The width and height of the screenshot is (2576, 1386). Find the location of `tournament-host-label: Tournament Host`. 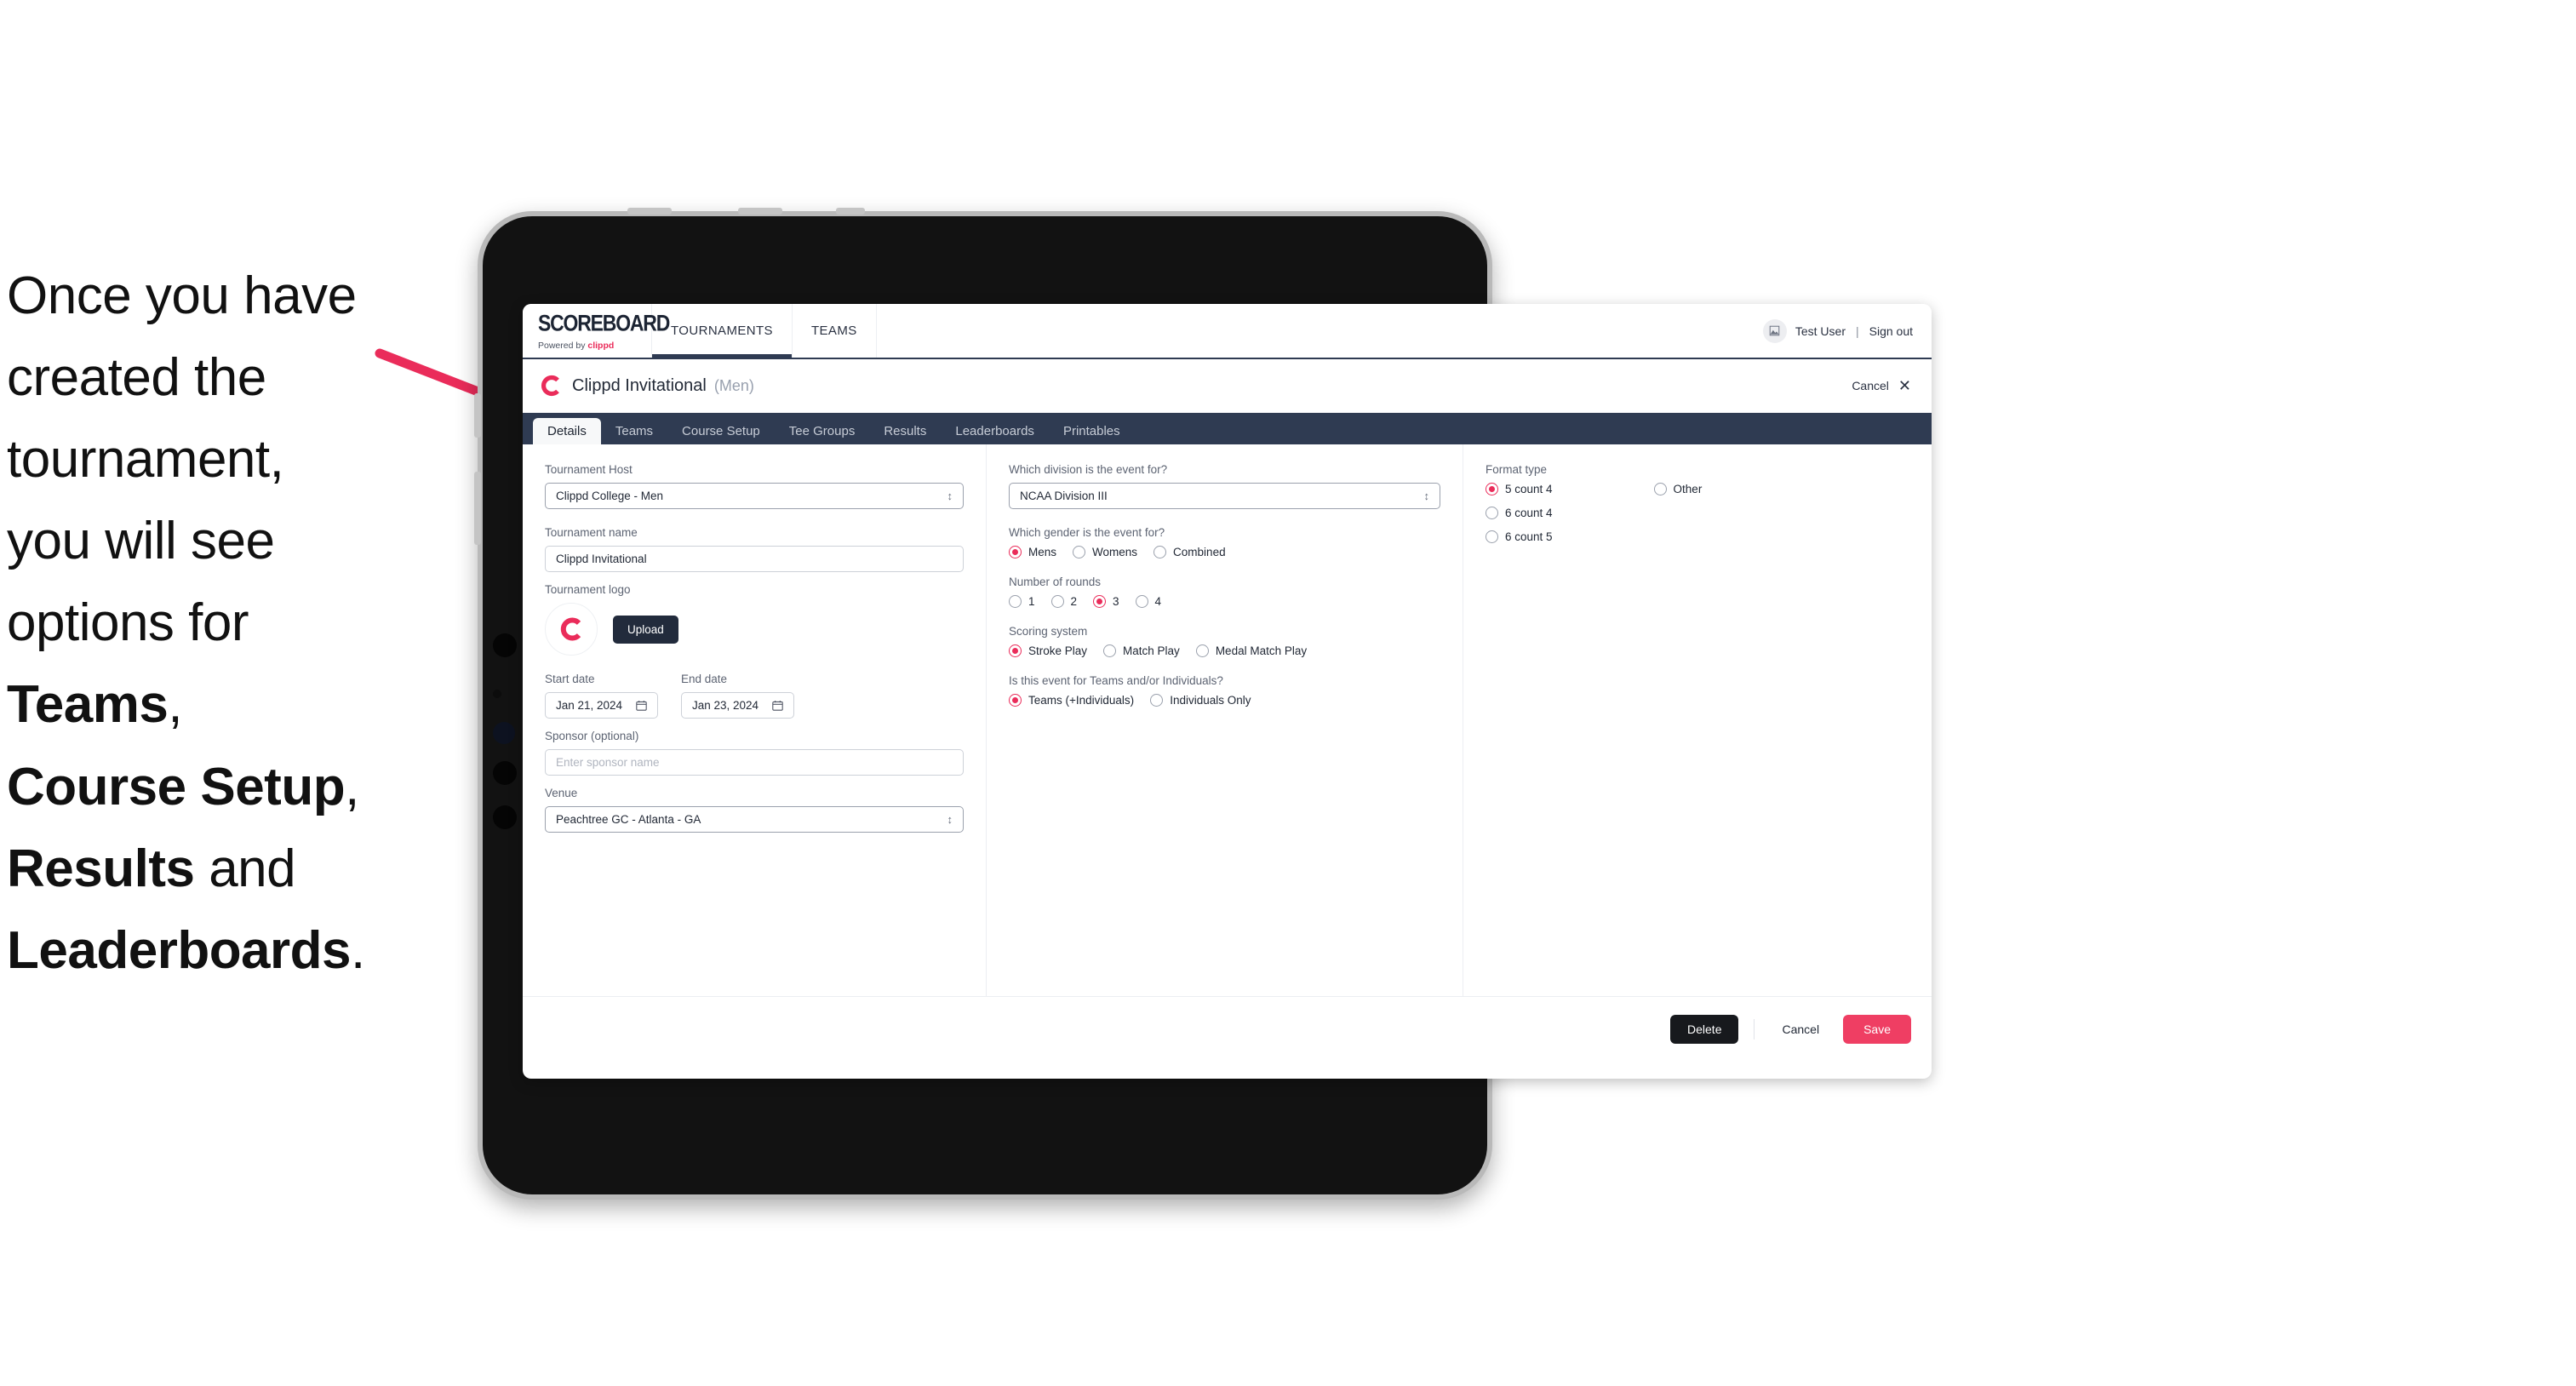

tournament-host-label: Tournament Host is located at coordinates (589, 469).